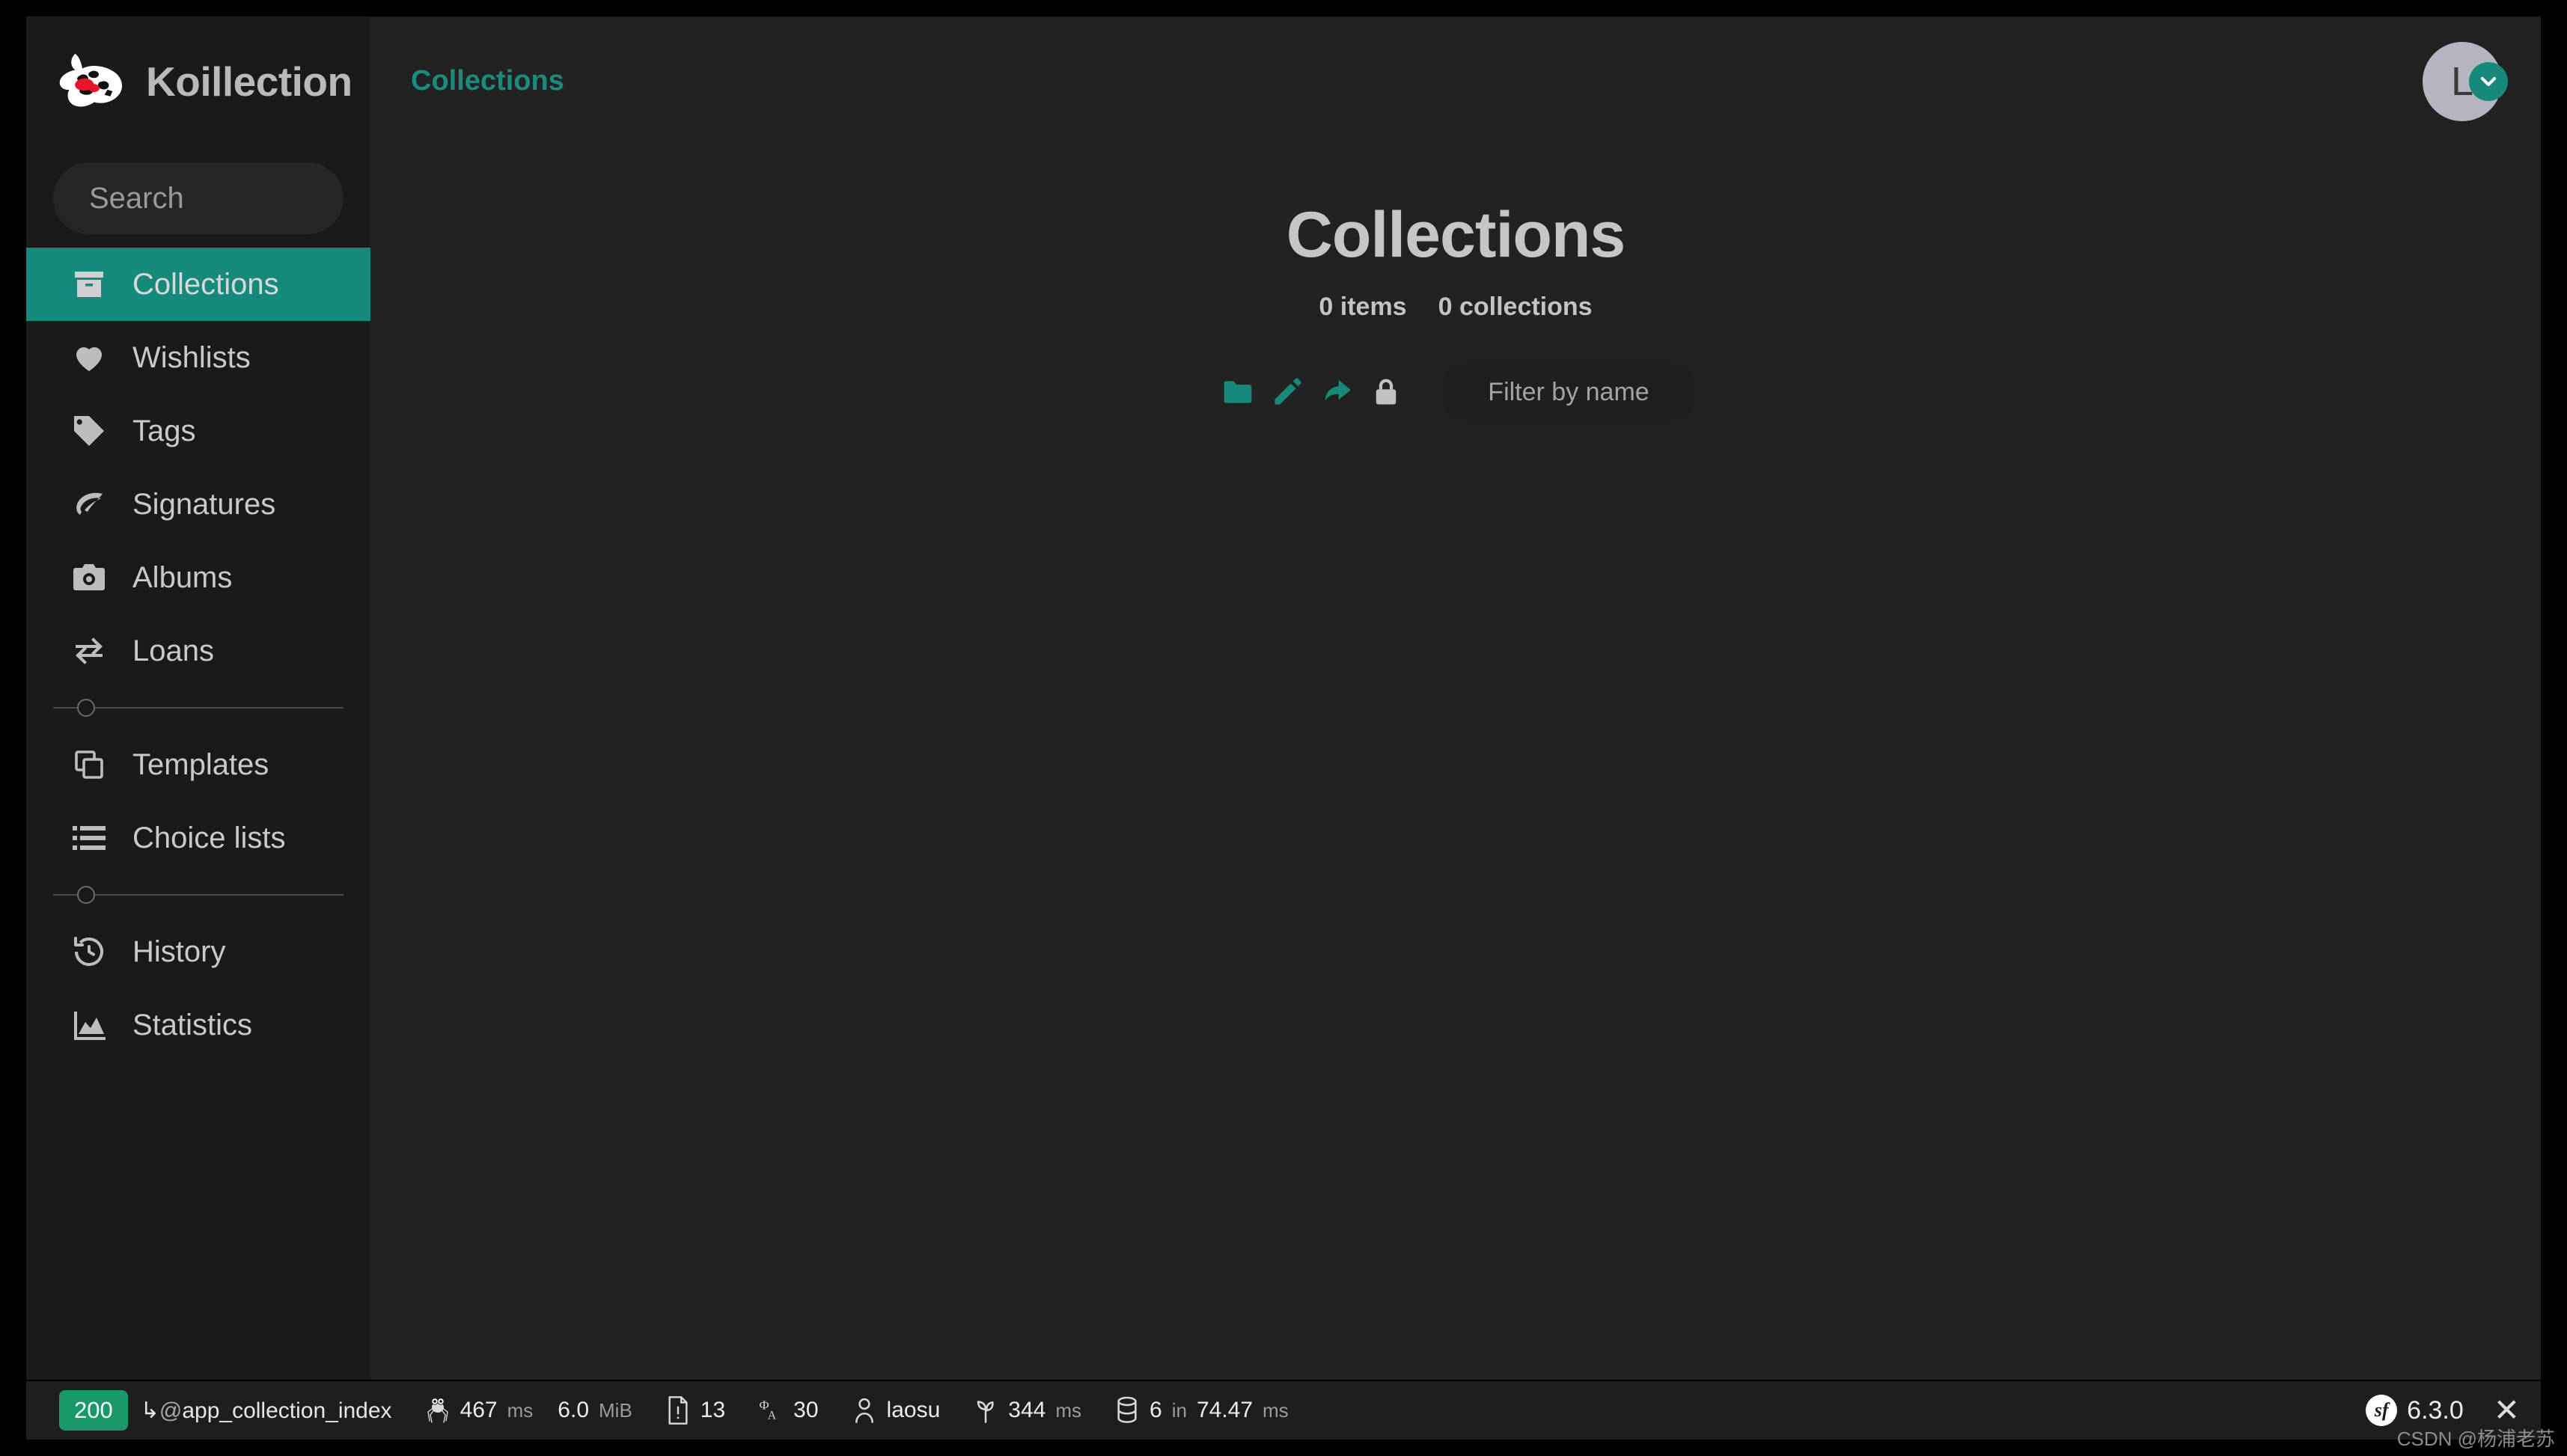  I want to click on sf-twig-block: 344 ms, so click(1027, 1410).